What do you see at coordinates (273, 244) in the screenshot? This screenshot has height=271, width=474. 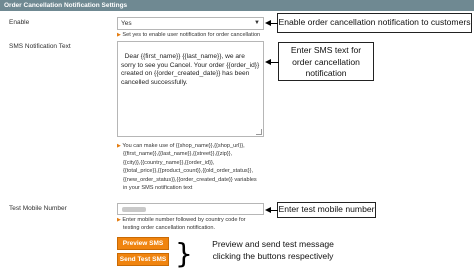 I see `callout-buttons-line: Preview and send test message` at bounding box center [273, 244].